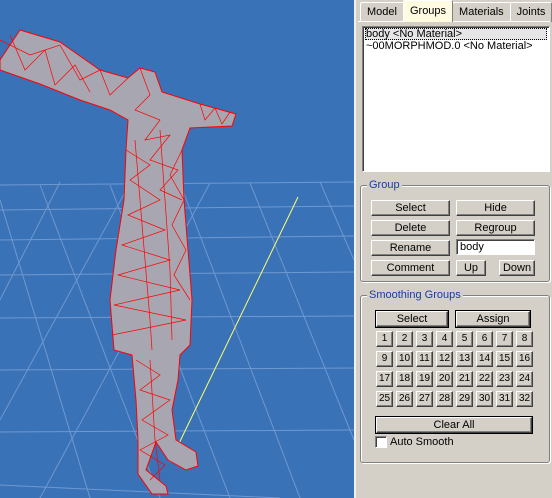 Image resolution: width=552 pixels, height=498 pixels. I want to click on smoothing-group-27-button: 27, so click(424, 399).